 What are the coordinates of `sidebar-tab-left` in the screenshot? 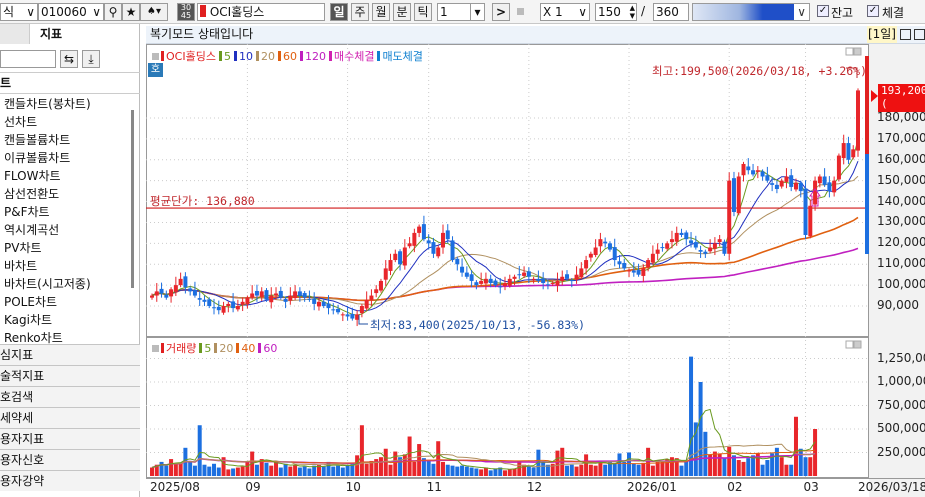 It's located at (15, 34).